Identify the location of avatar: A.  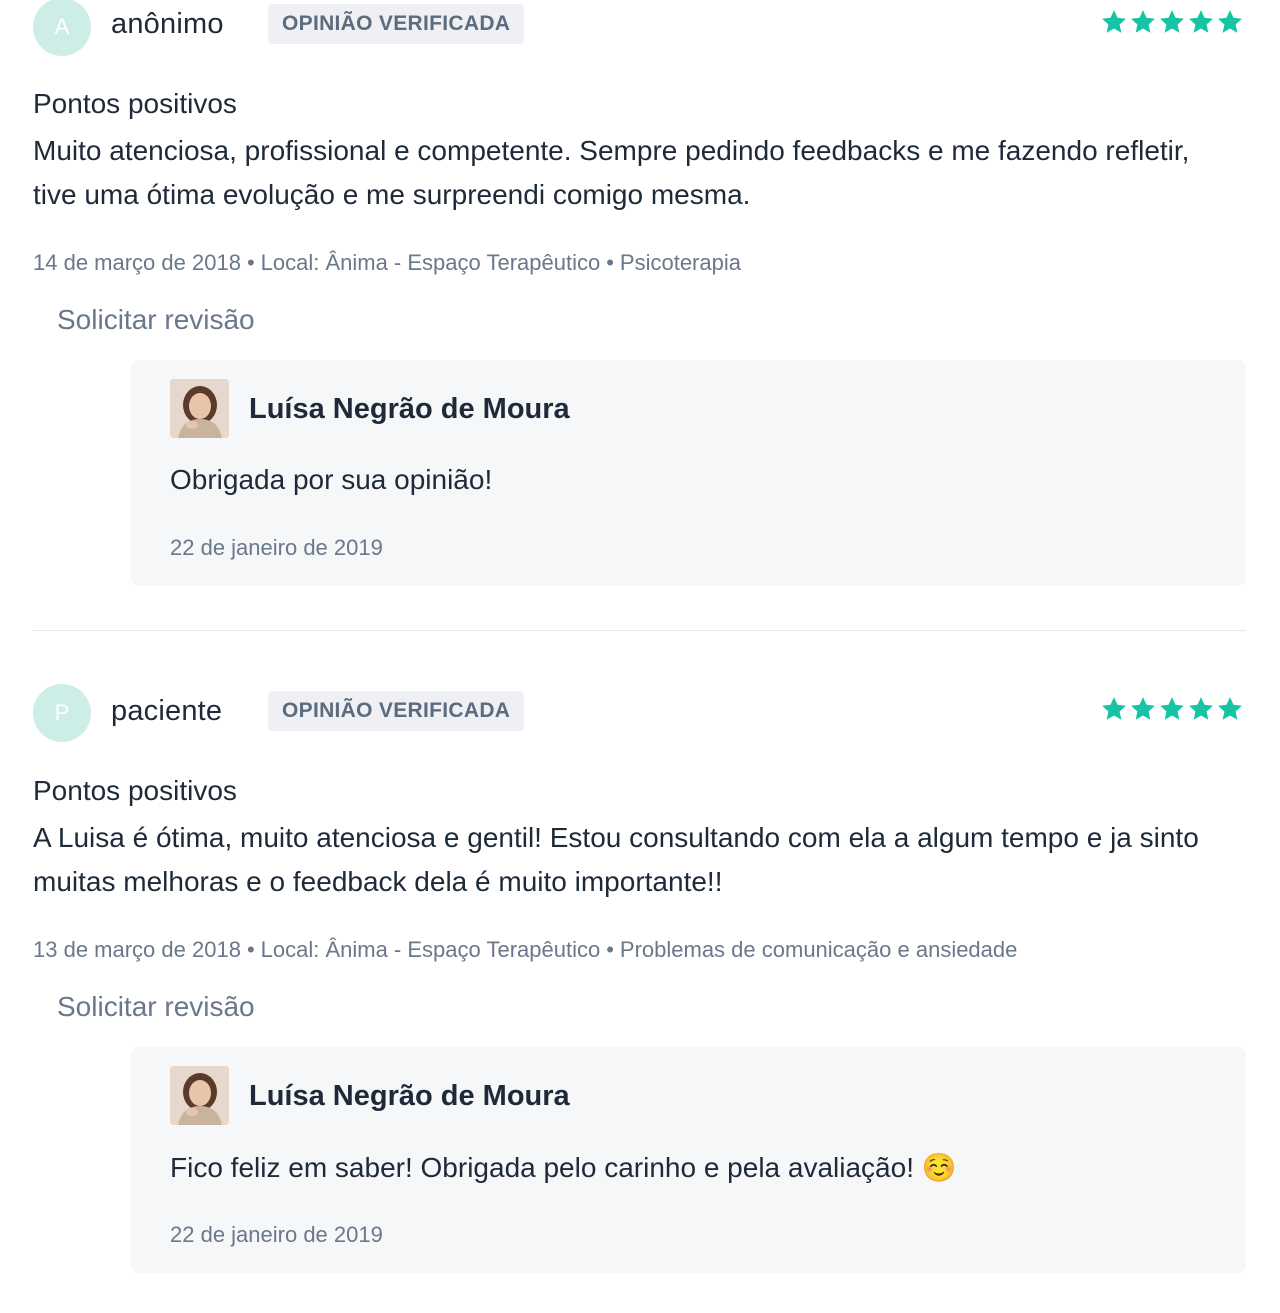
(62, 28).